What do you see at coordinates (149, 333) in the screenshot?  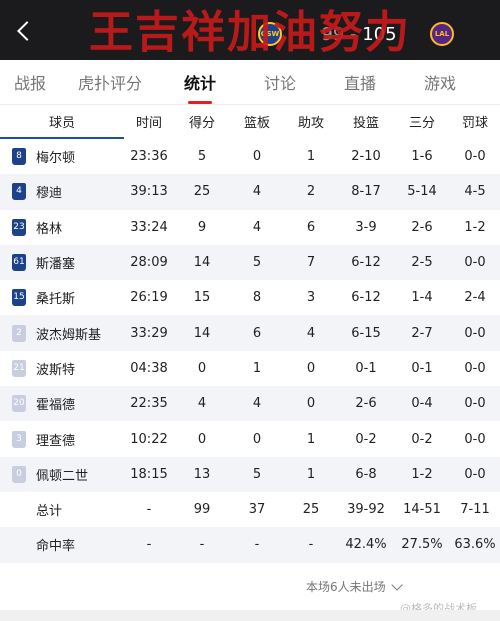 I see `time-cell: 33:29` at bounding box center [149, 333].